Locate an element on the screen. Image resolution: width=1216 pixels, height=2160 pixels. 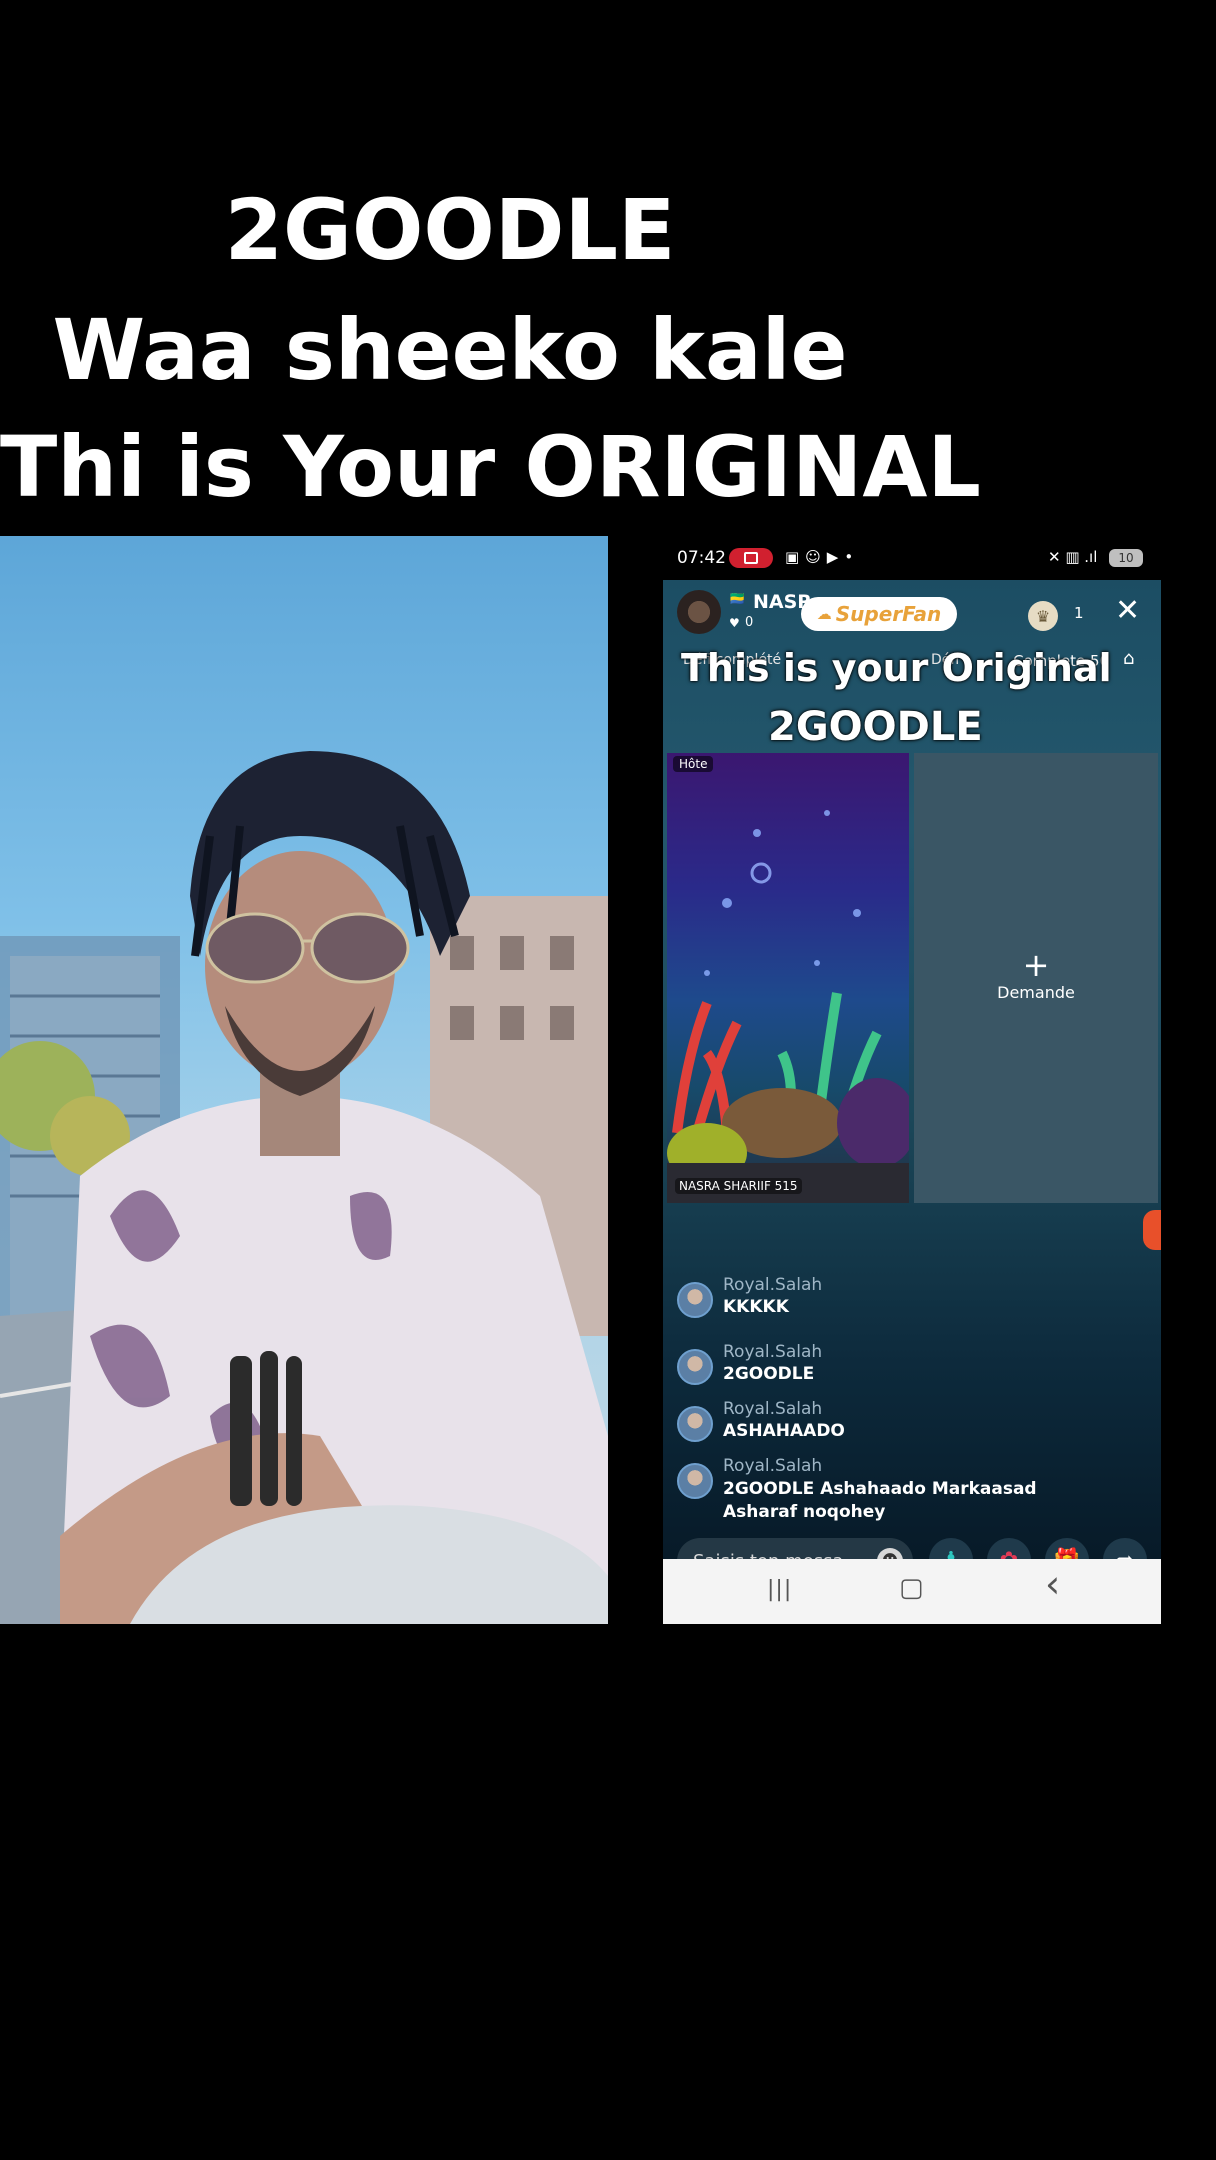
close-icon: ✕ is located at coordinates (1127, 611).